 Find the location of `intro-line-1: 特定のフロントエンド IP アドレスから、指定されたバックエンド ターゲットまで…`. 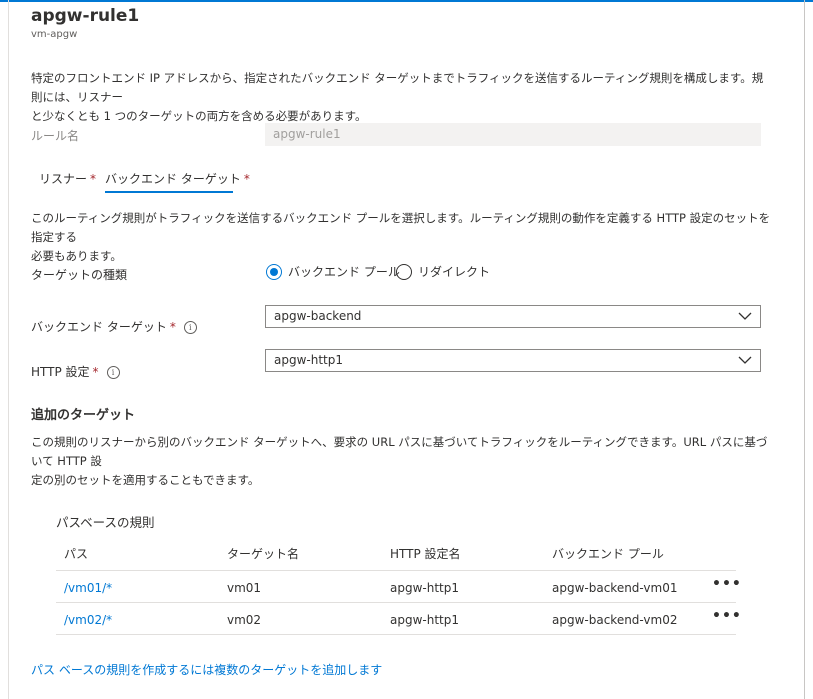

intro-line-1: 特定のフロントエンド IP アドレスから、指定されたバックエンド ターゲットまで… is located at coordinates (397, 87).